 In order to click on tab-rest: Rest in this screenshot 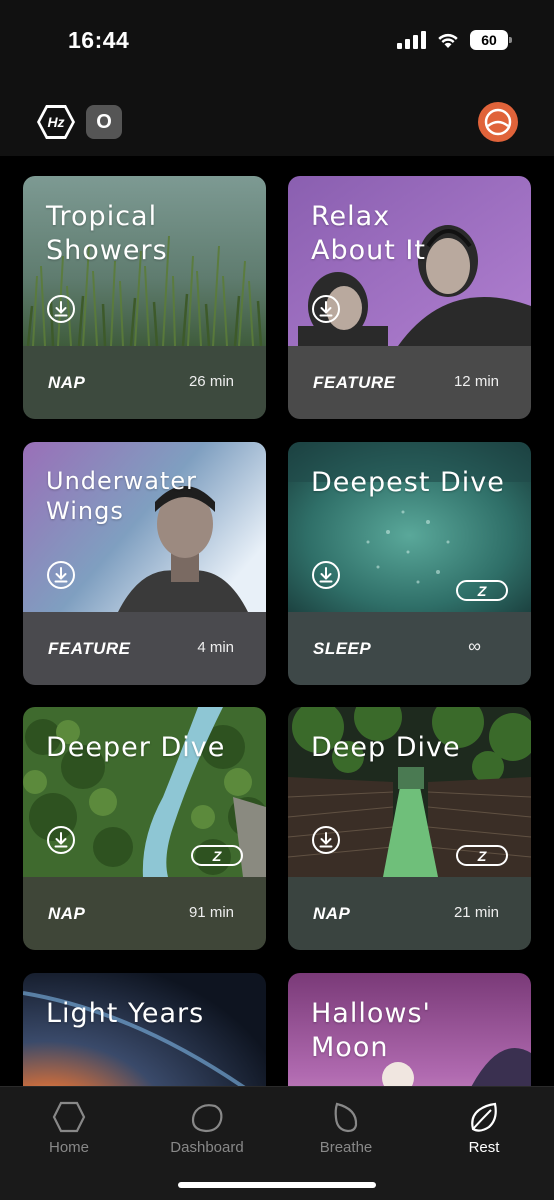, I will do `click(484, 1131)`.